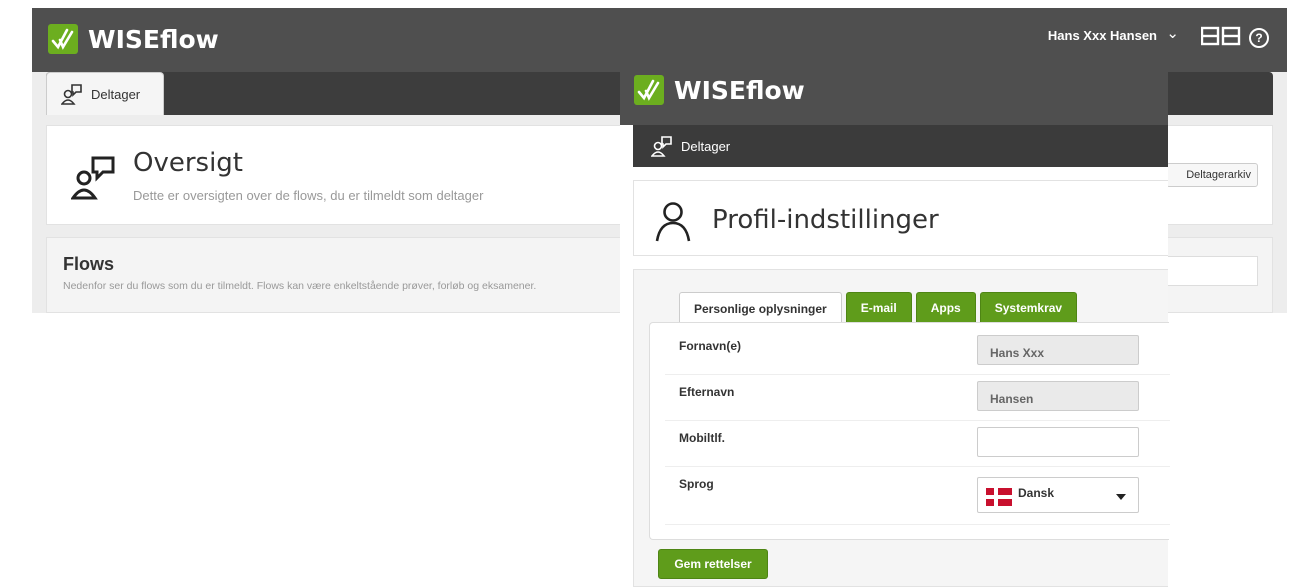  What do you see at coordinates (89, 264) in the screenshot?
I see `flows-title: Flows` at bounding box center [89, 264].